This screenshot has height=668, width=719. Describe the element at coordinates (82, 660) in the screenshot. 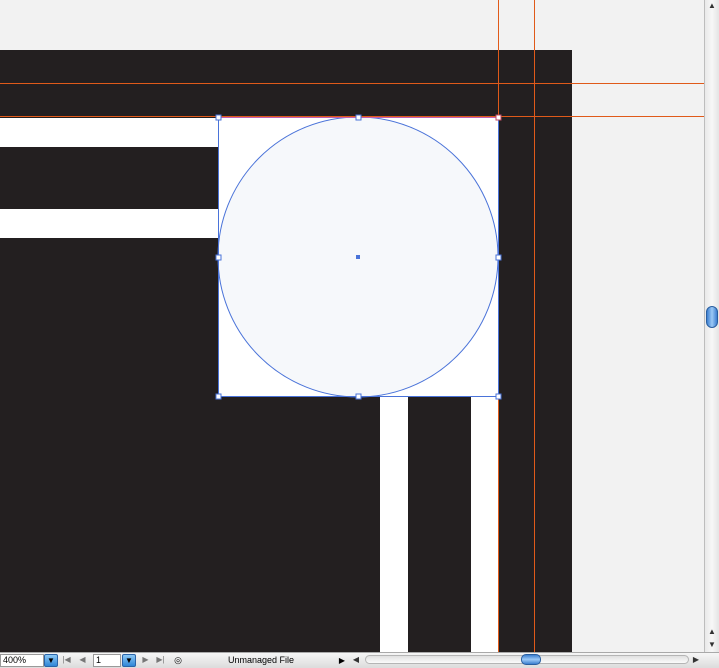

I see `previous-page-icon: ◀` at that location.